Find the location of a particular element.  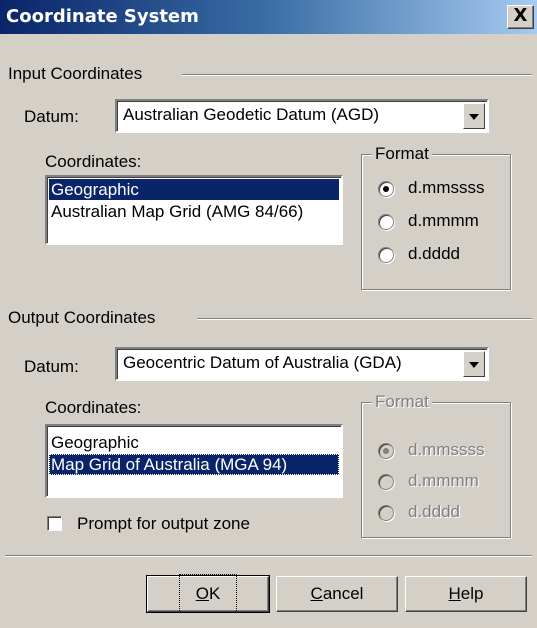

output-coordinates-item-geographic: Geographic is located at coordinates (194, 442).